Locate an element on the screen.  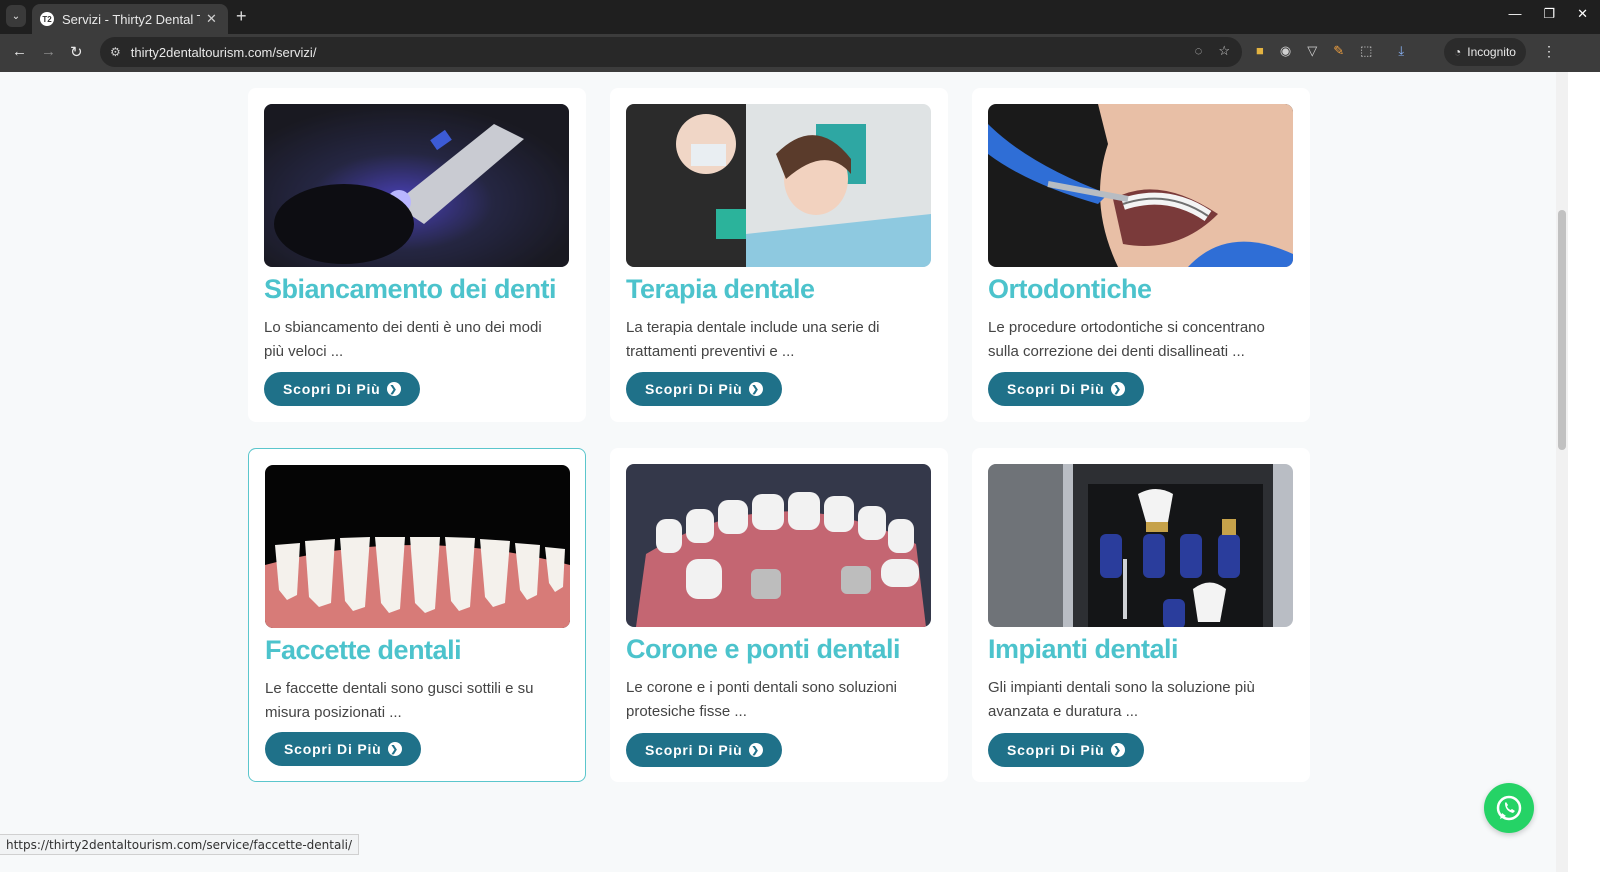
new-tab-plus-icon: + is located at coordinates (241, 16).